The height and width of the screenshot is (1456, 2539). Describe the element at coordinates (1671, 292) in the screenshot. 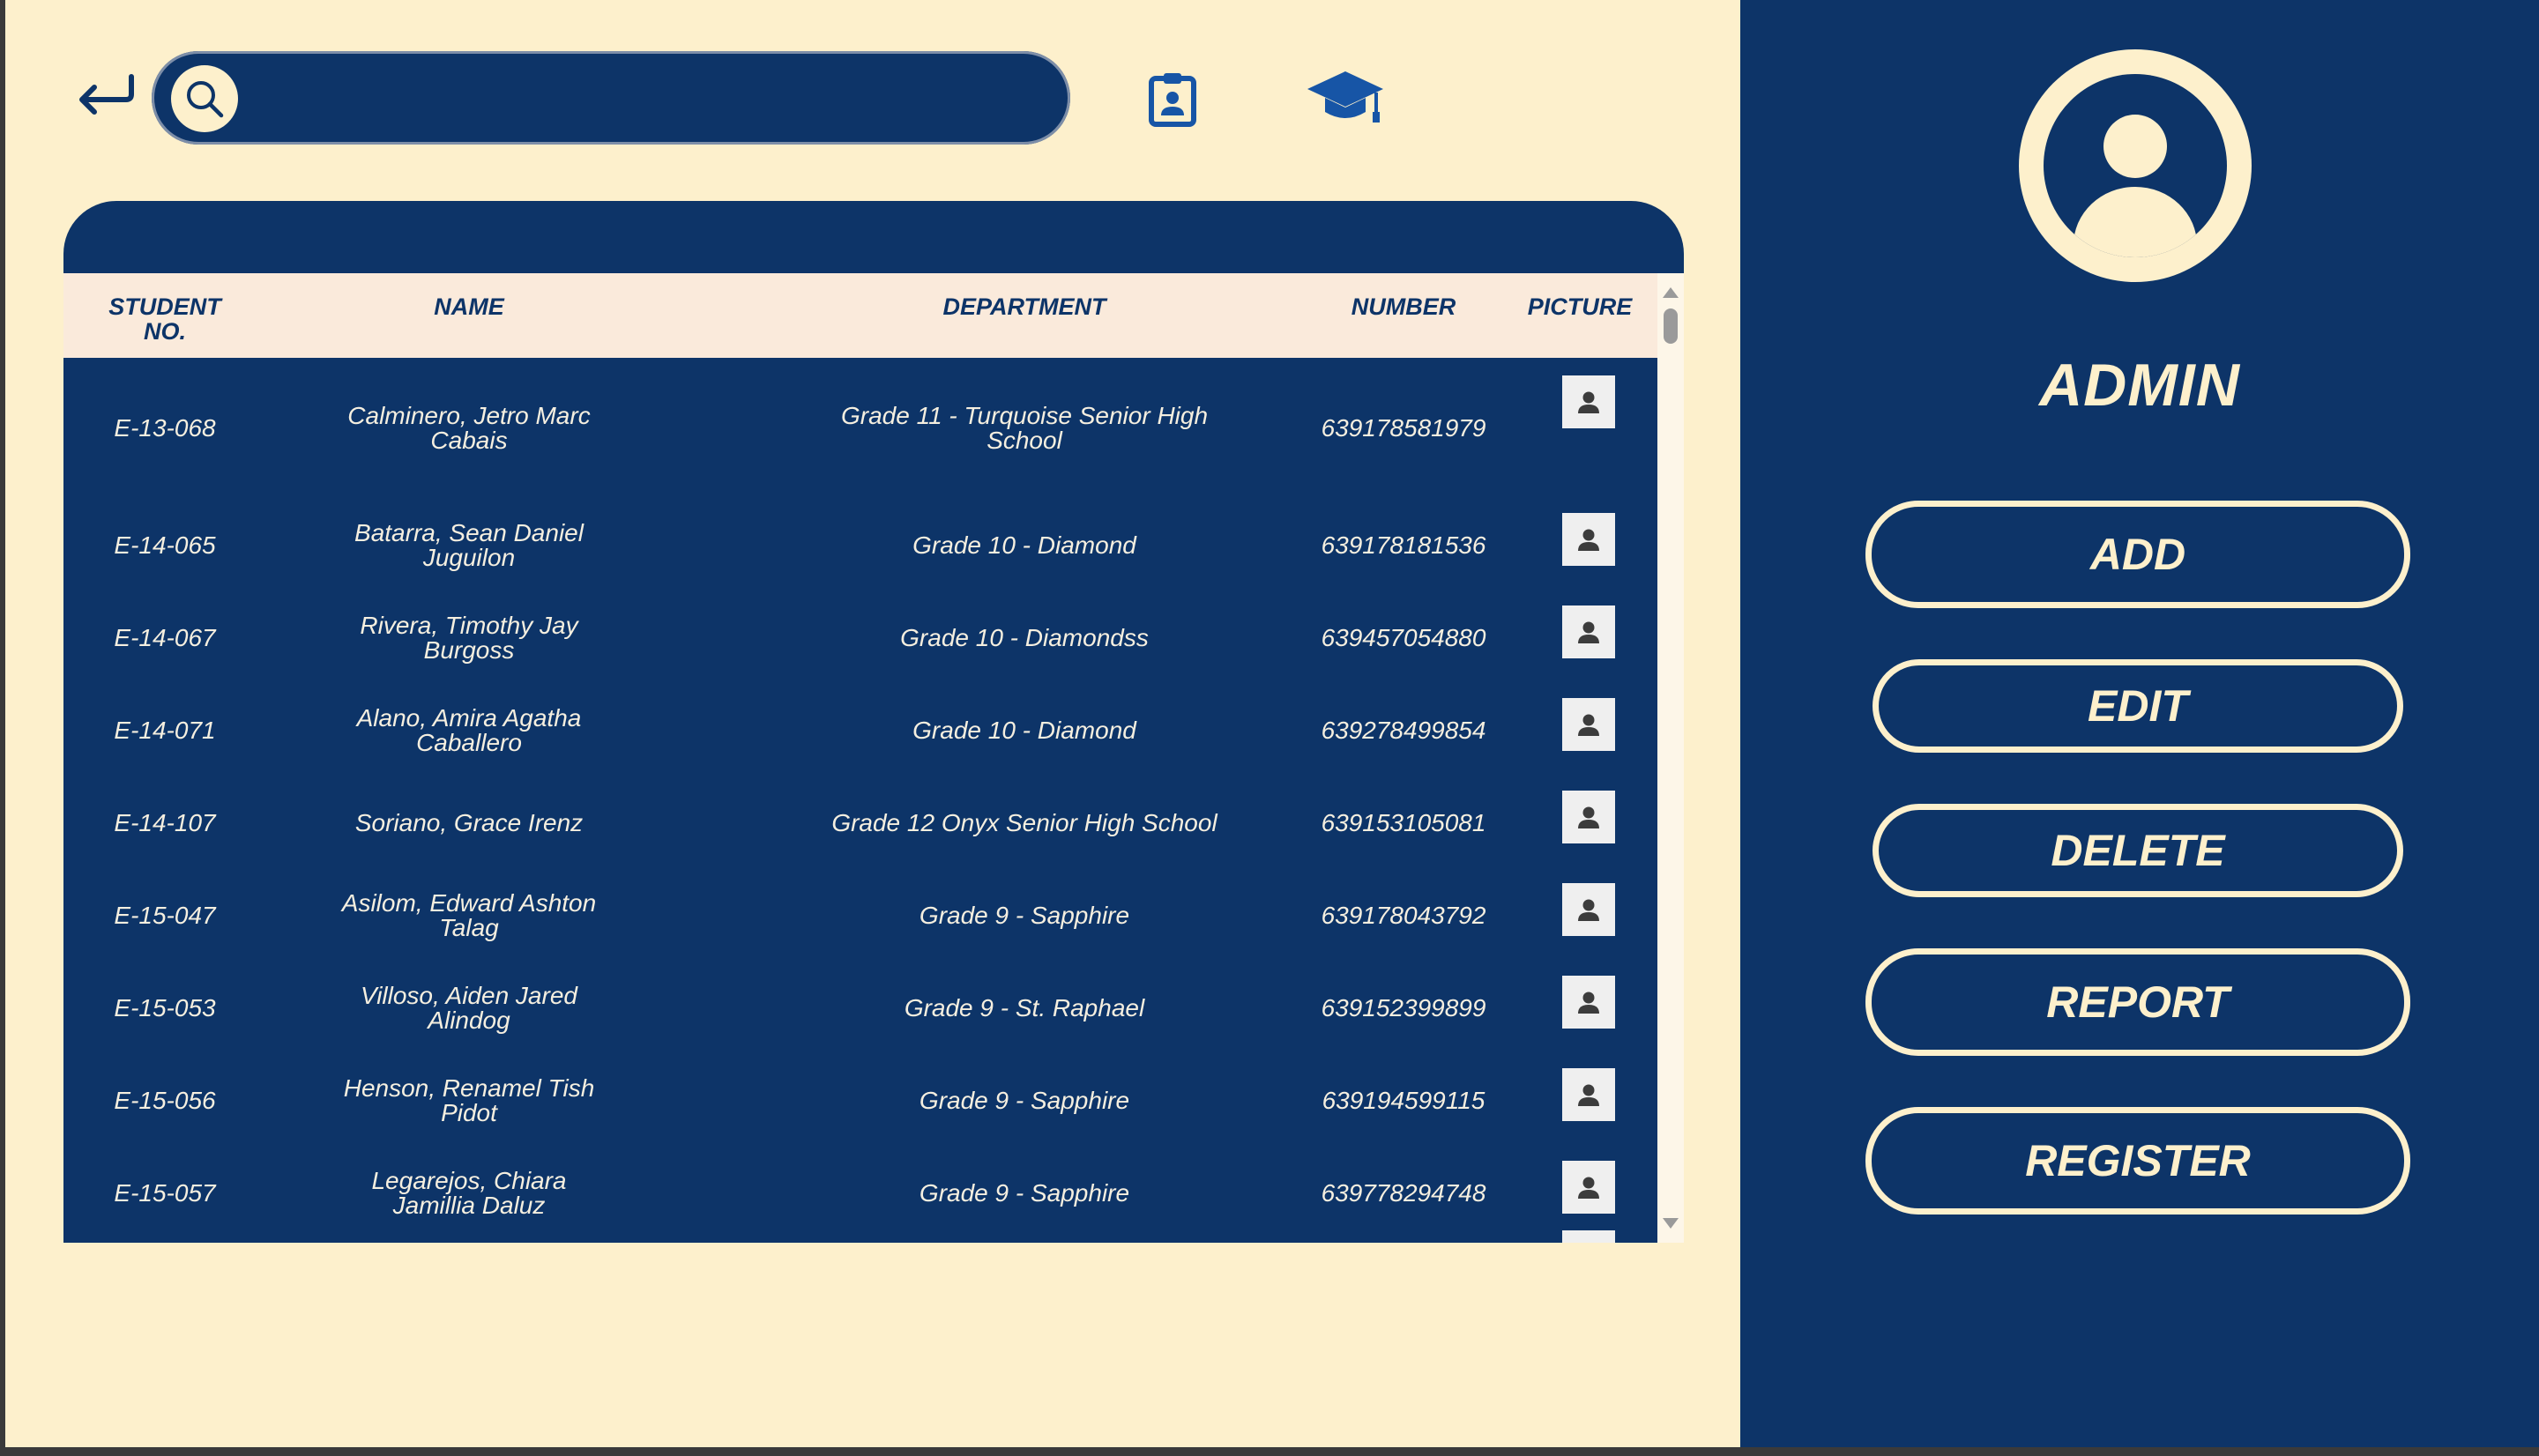

I see `scroll-up-arrow-icon` at that location.